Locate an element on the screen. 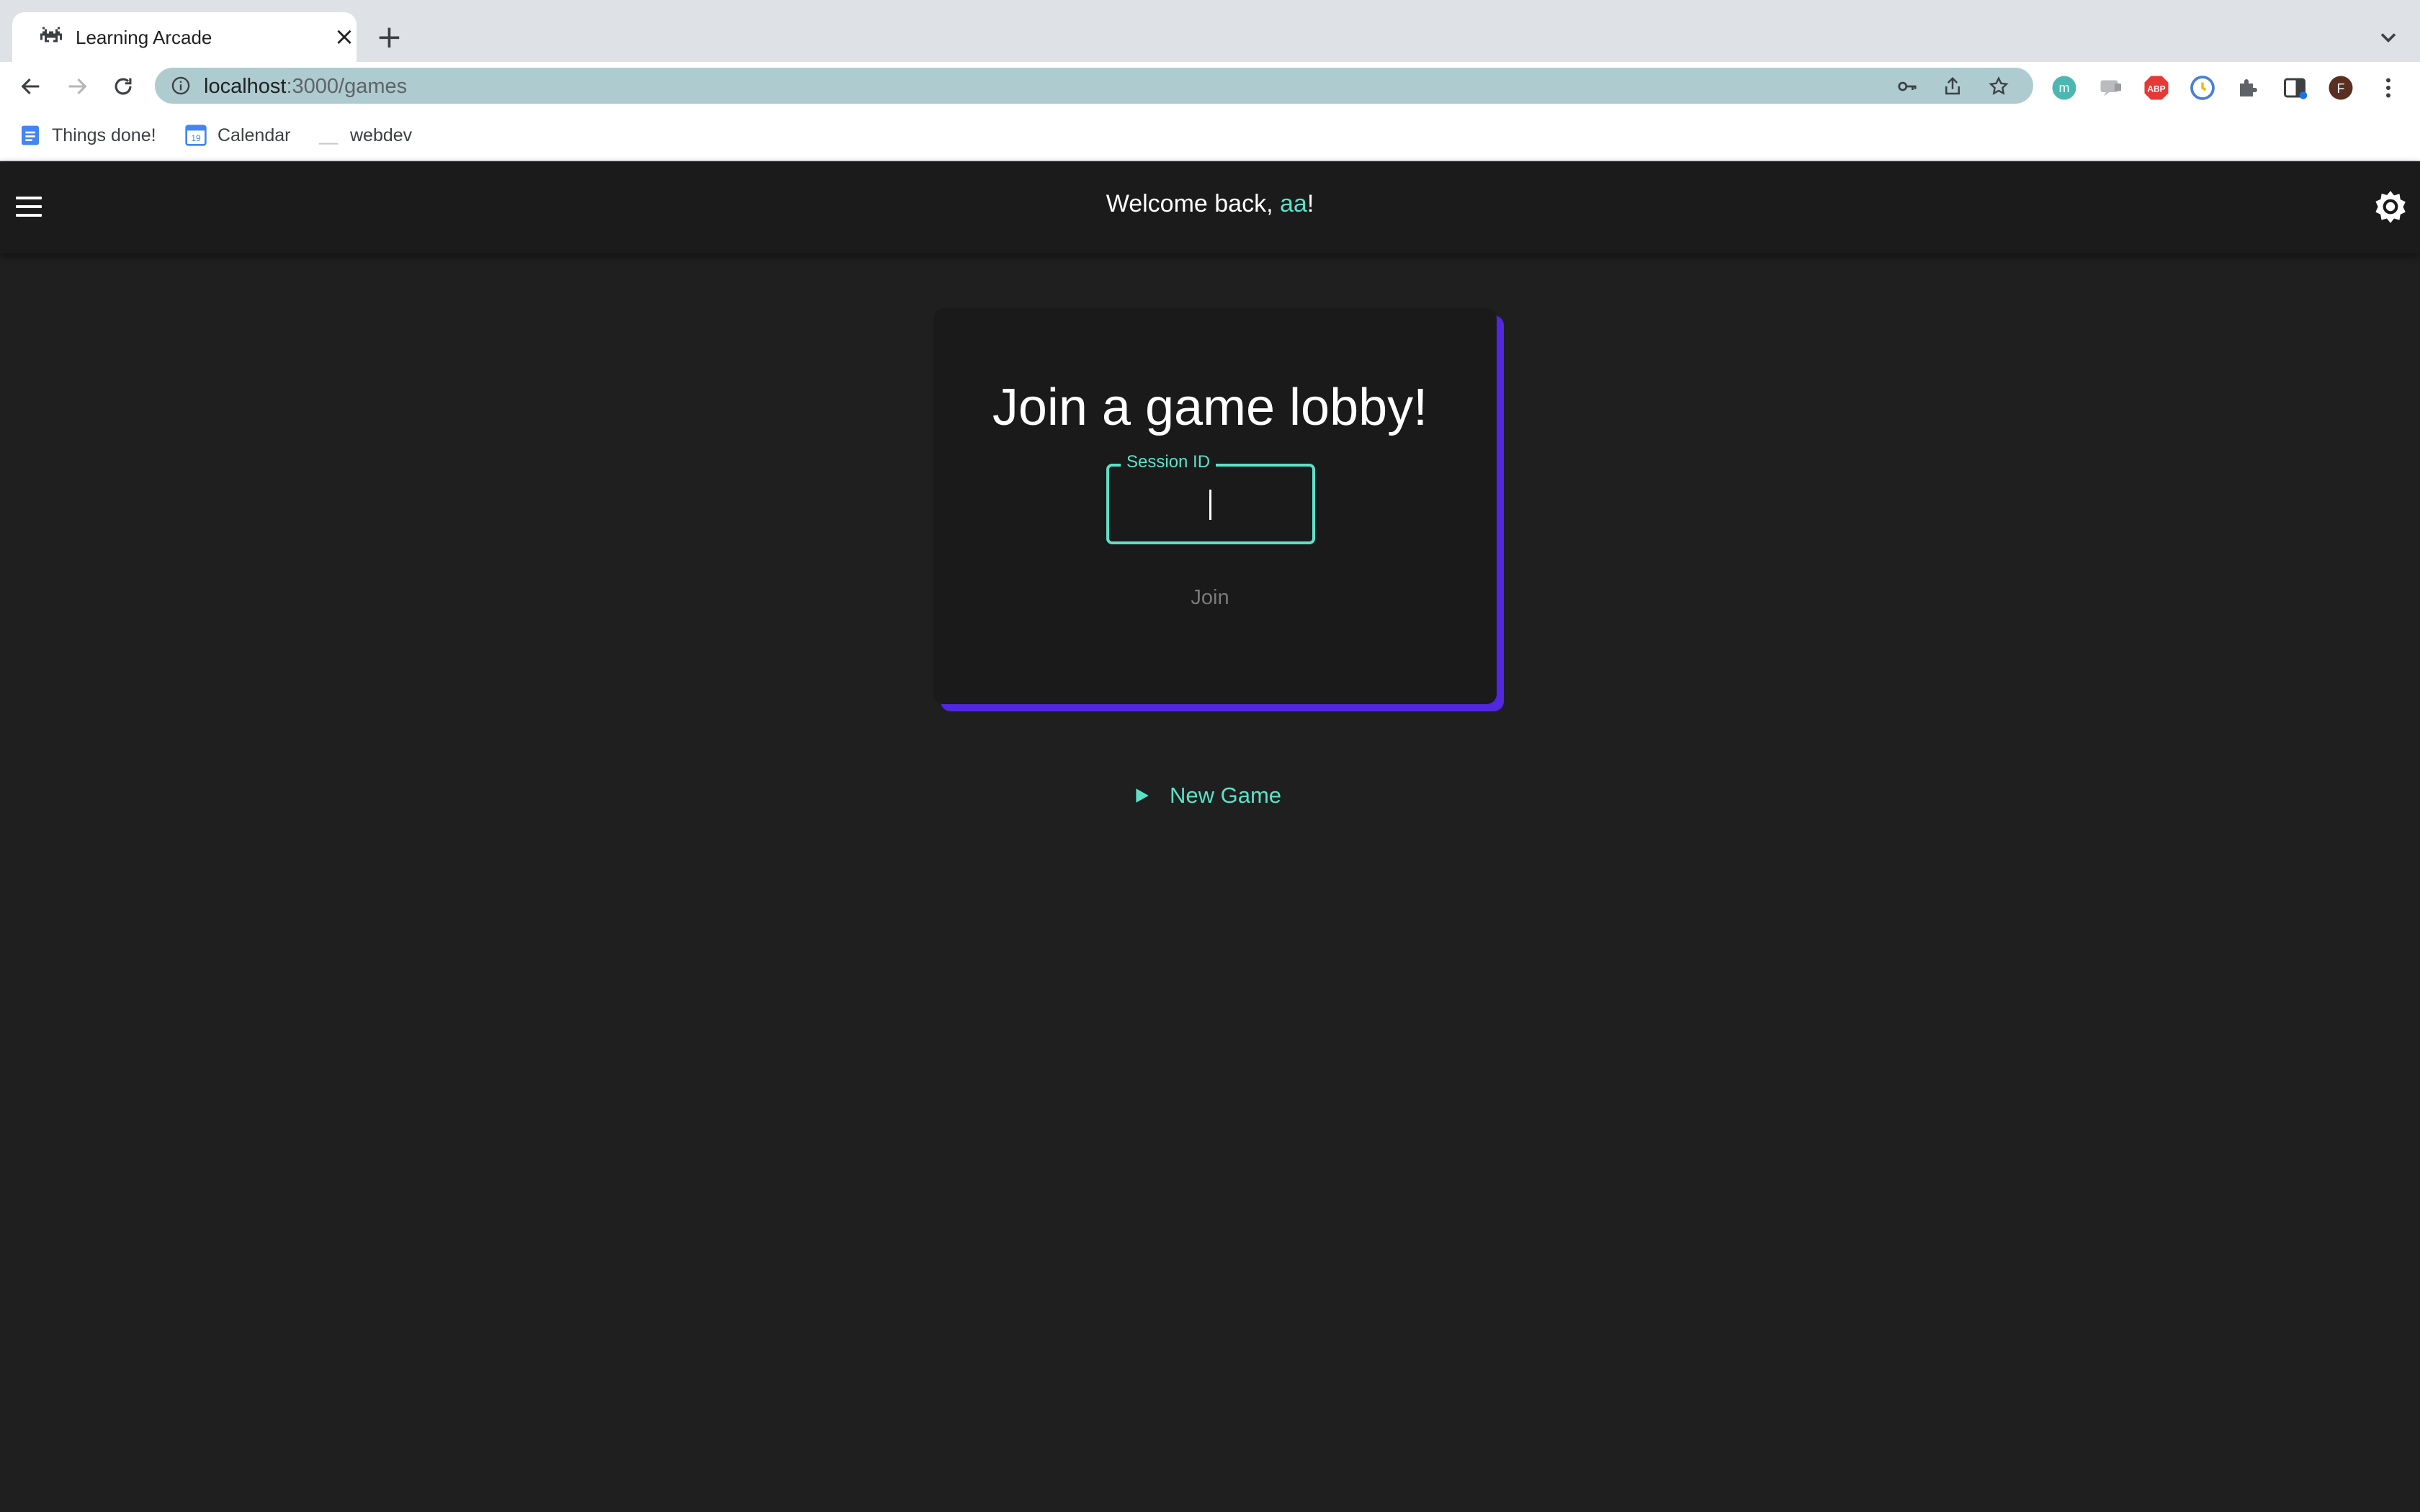 This screenshot has width=2420, height=1512. extensions-puzzle-icon is located at coordinates (2249, 88).